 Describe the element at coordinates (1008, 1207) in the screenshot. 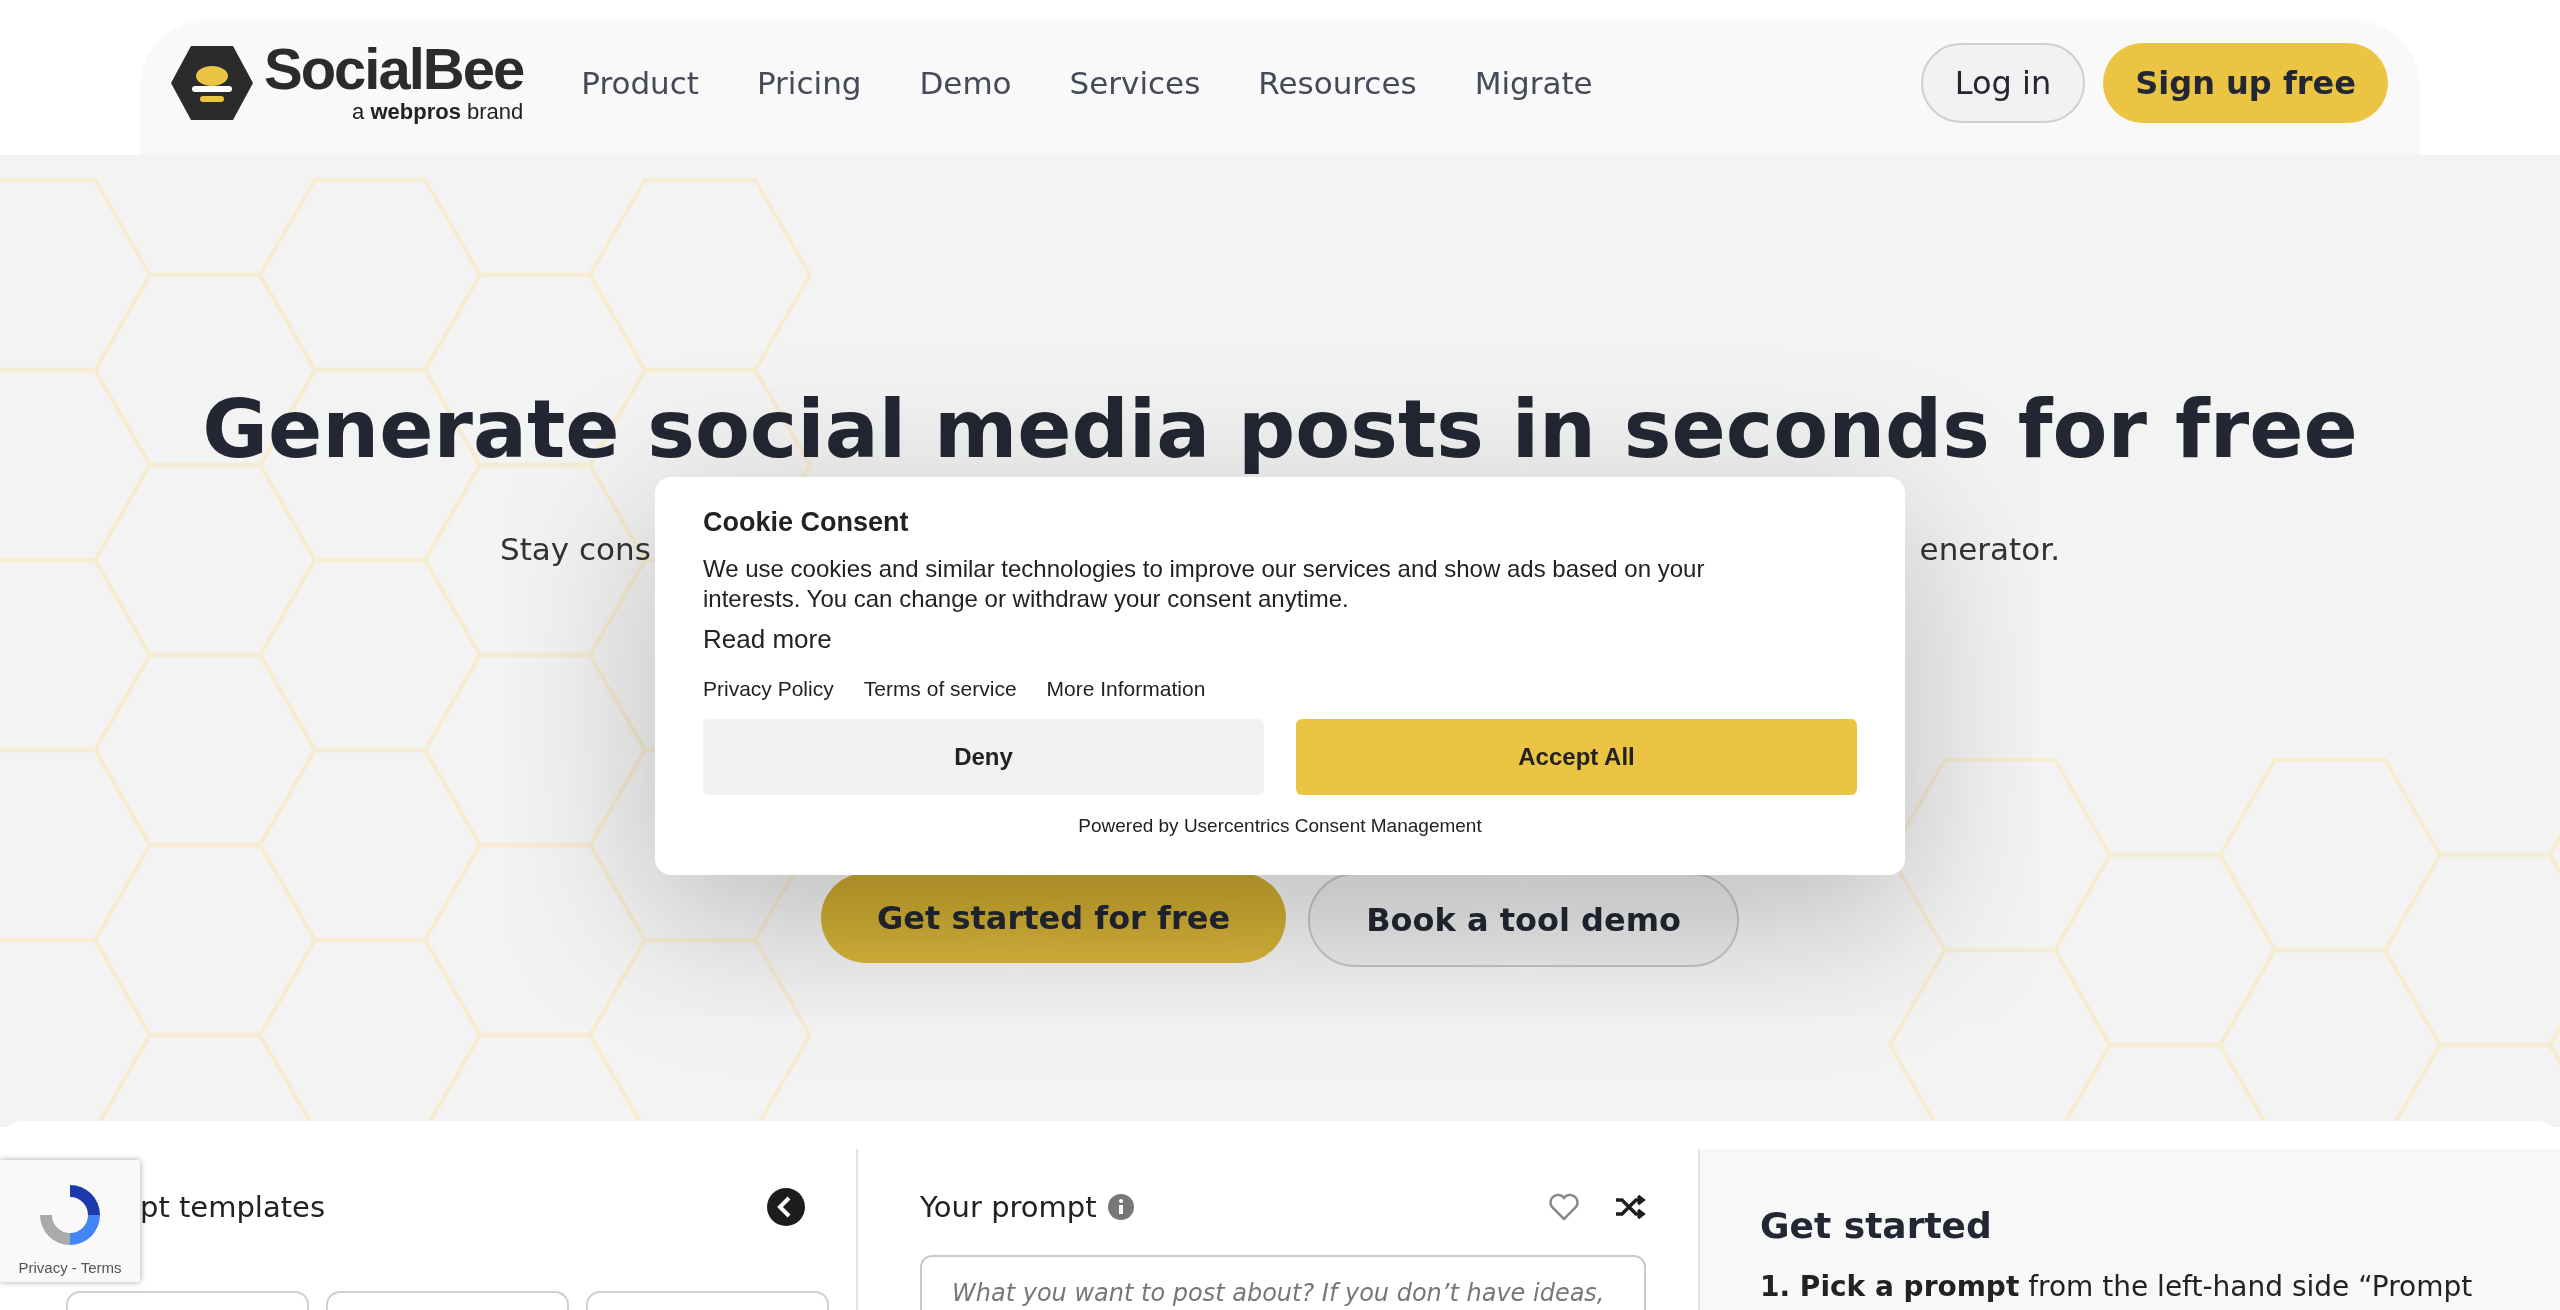

I see `panel-title: Your prompt` at that location.